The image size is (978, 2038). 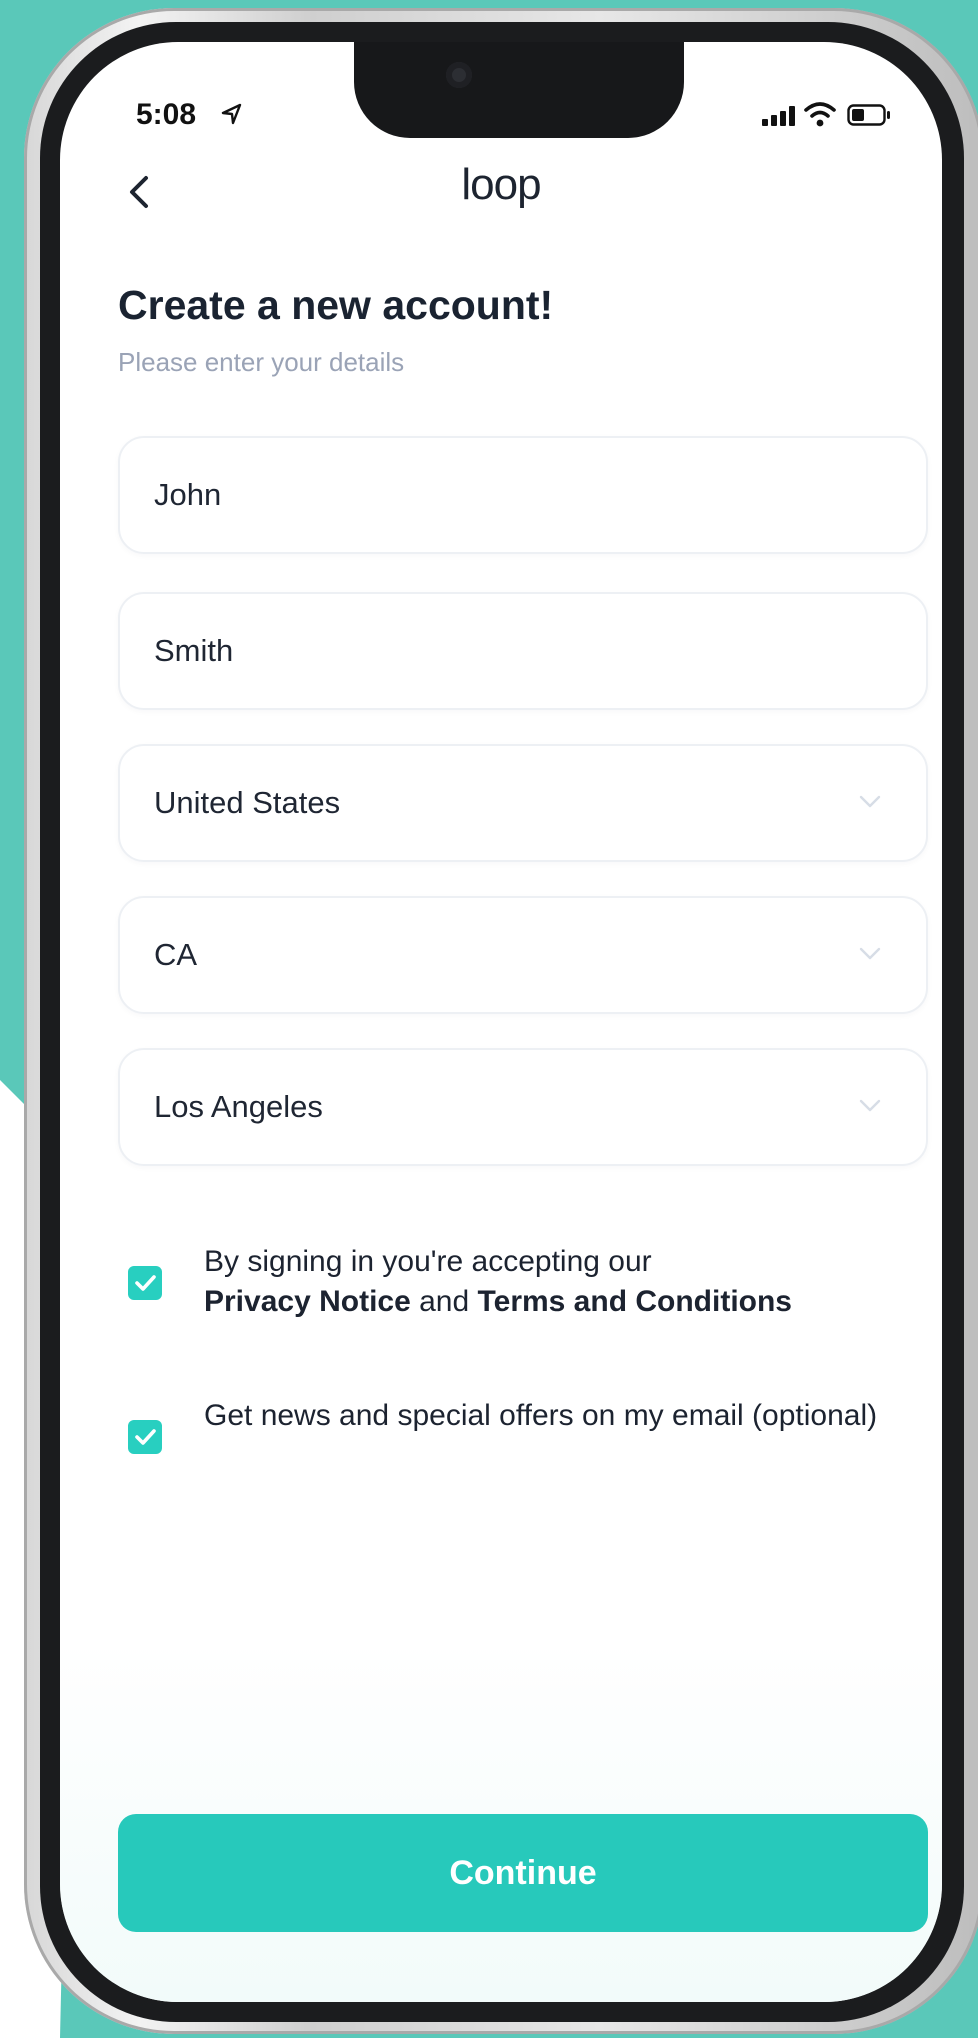 What do you see at coordinates (261, 362) in the screenshot?
I see `page-subtitle: Please enter your details` at bounding box center [261, 362].